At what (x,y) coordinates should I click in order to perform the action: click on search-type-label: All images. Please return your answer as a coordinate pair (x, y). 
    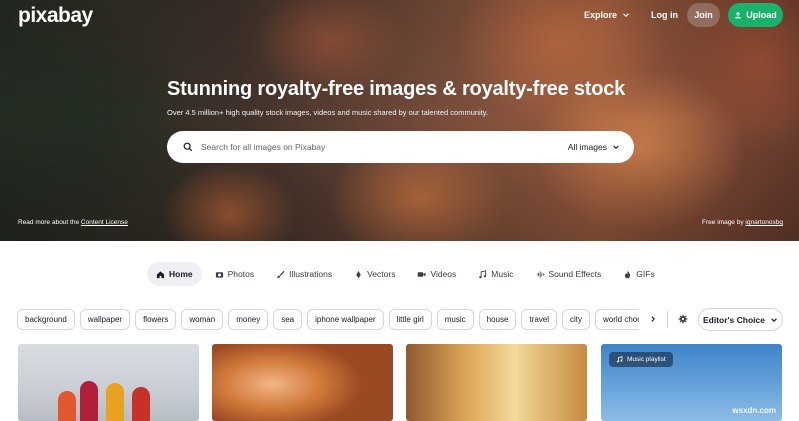
    Looking at the image, I should click on (587, 147).